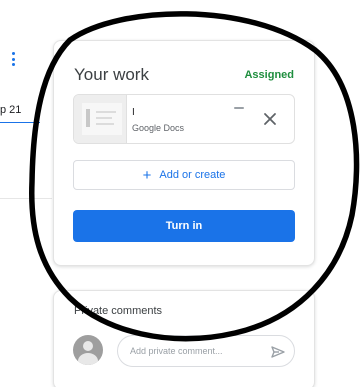 The width and height of the screenshot is (364, 387). I want to click on your-work-title: Your work, so click(111, 74).